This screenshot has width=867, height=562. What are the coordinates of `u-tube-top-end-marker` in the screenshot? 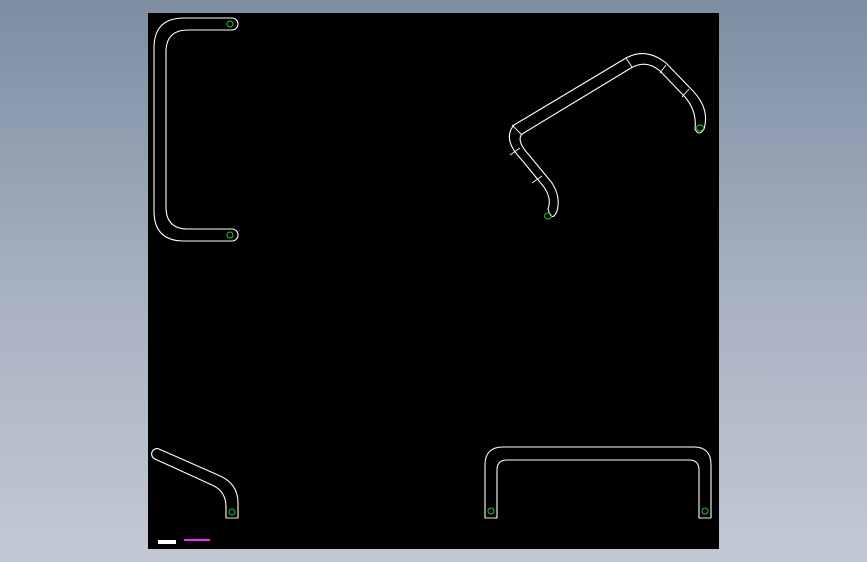 It's located at (230, 24).